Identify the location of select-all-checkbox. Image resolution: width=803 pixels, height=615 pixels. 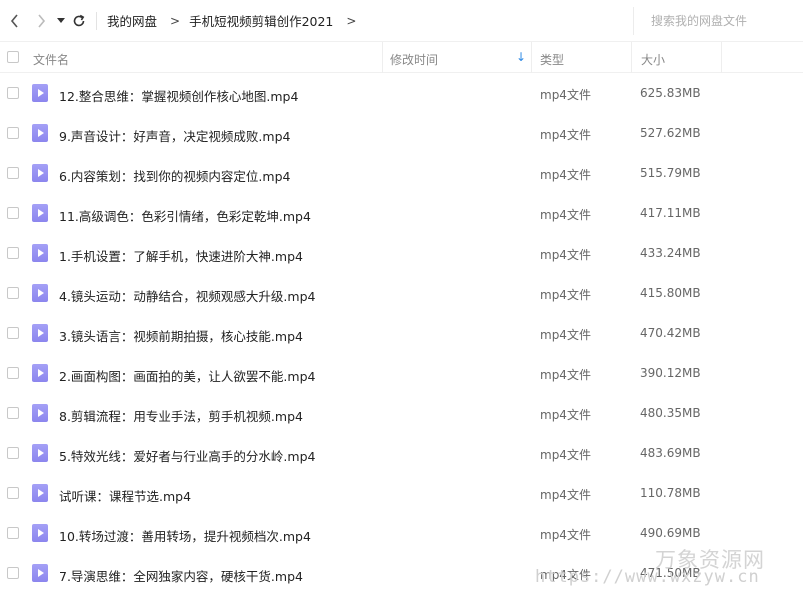
(13, 57).